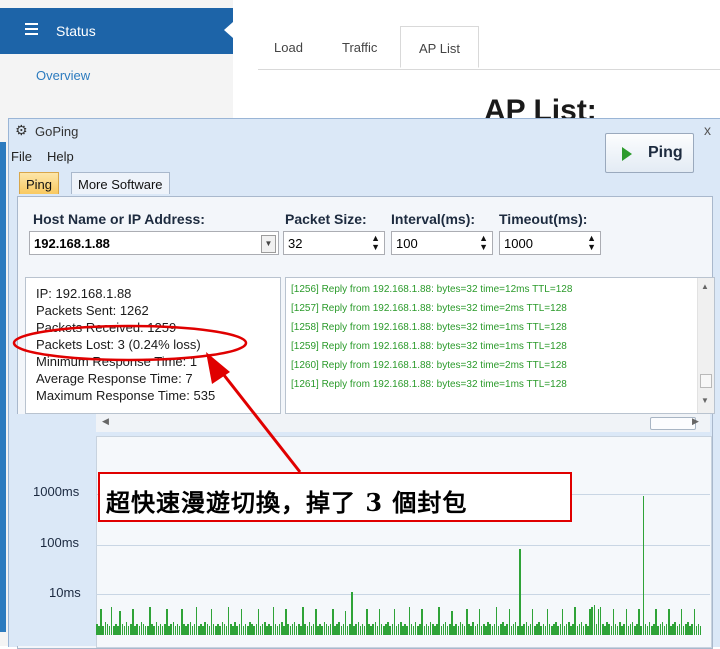  I want to click on callout-text: 超快速漫遊切換，掉了 3 個封包, so click(287, 502).